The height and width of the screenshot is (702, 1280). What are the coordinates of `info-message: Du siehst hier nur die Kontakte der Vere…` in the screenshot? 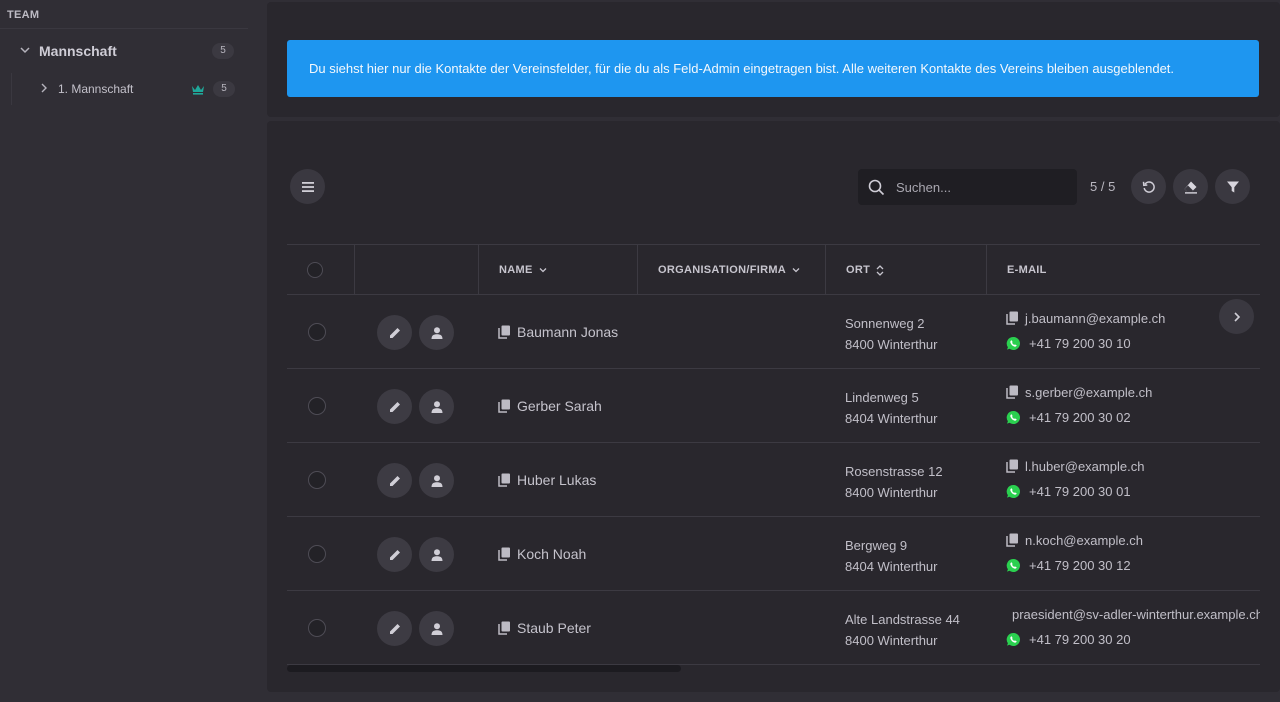 It's located at (773, 68).